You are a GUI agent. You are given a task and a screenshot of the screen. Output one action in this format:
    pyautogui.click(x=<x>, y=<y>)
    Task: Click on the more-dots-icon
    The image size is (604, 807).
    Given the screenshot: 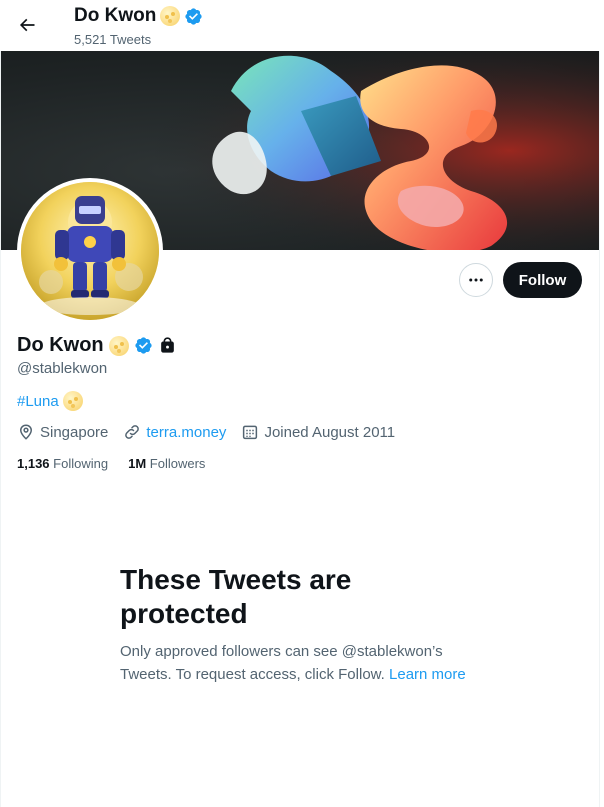 What is the action you would take?
    pyautogui.click(x=476, y=280)
    